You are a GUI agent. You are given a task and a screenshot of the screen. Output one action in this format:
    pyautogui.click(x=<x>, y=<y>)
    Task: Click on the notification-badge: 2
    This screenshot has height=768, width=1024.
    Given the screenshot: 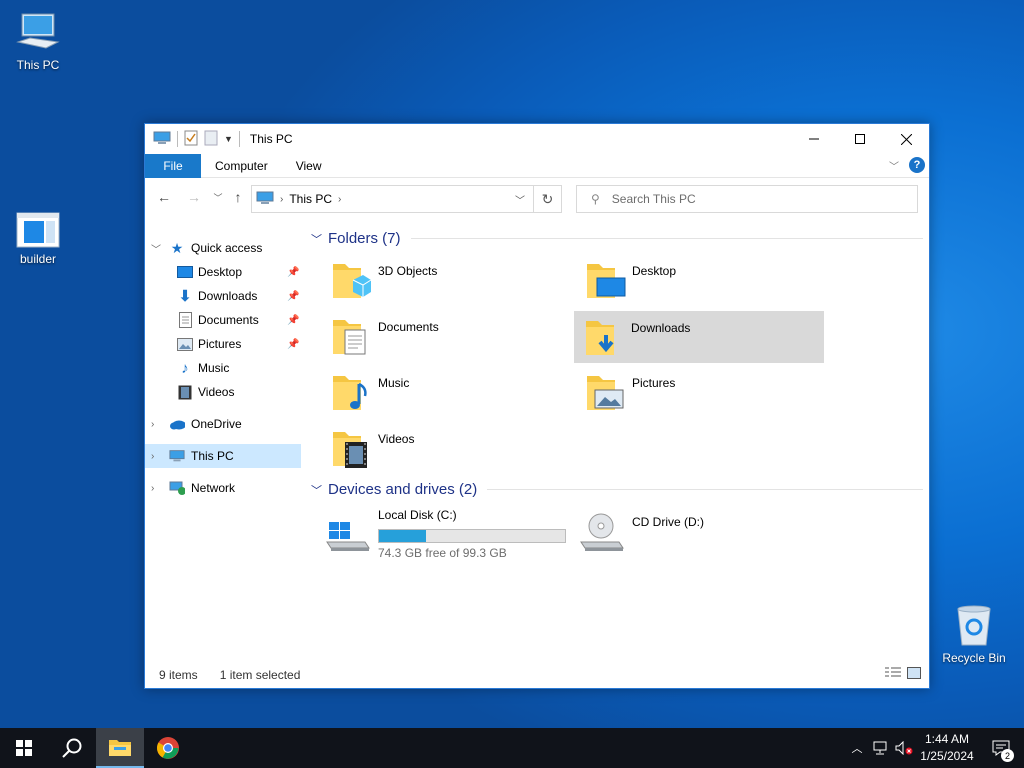 What is the action you would take?
    pyautogui.click(x=1007, y=755)
    